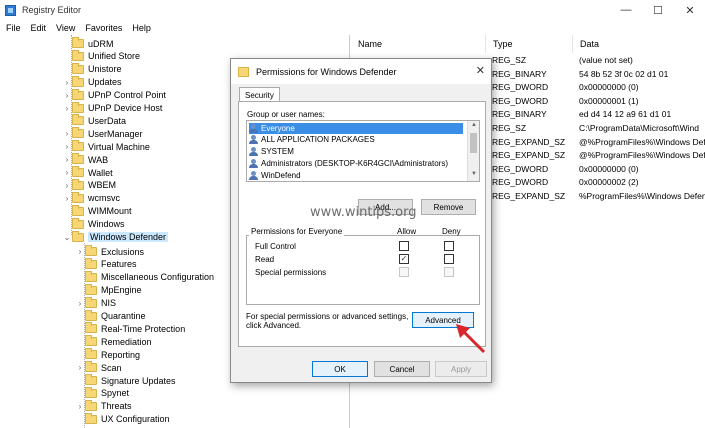 This screenshot has height=428, width=705. I want to click on tab-security: Security, so click(259, 94).